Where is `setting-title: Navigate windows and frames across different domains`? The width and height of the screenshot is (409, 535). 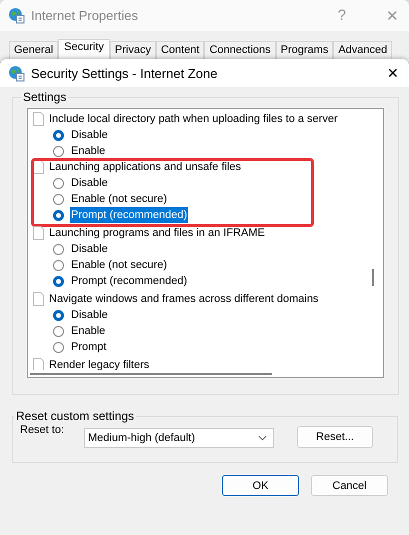 setting-title: Navigate windows and frames across different domains is located at coordinates (183, 299).